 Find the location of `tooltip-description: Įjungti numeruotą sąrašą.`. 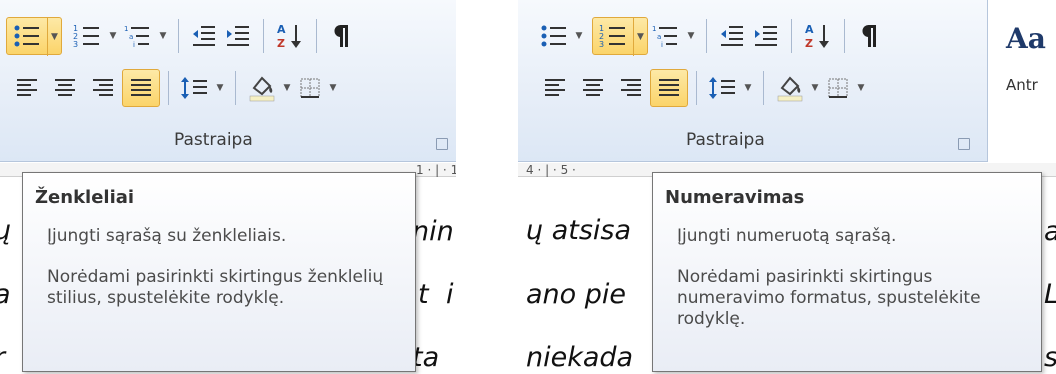

tooltip-description: Įjungti numeruotą sąrašą. is located at coordinates (787, 236).